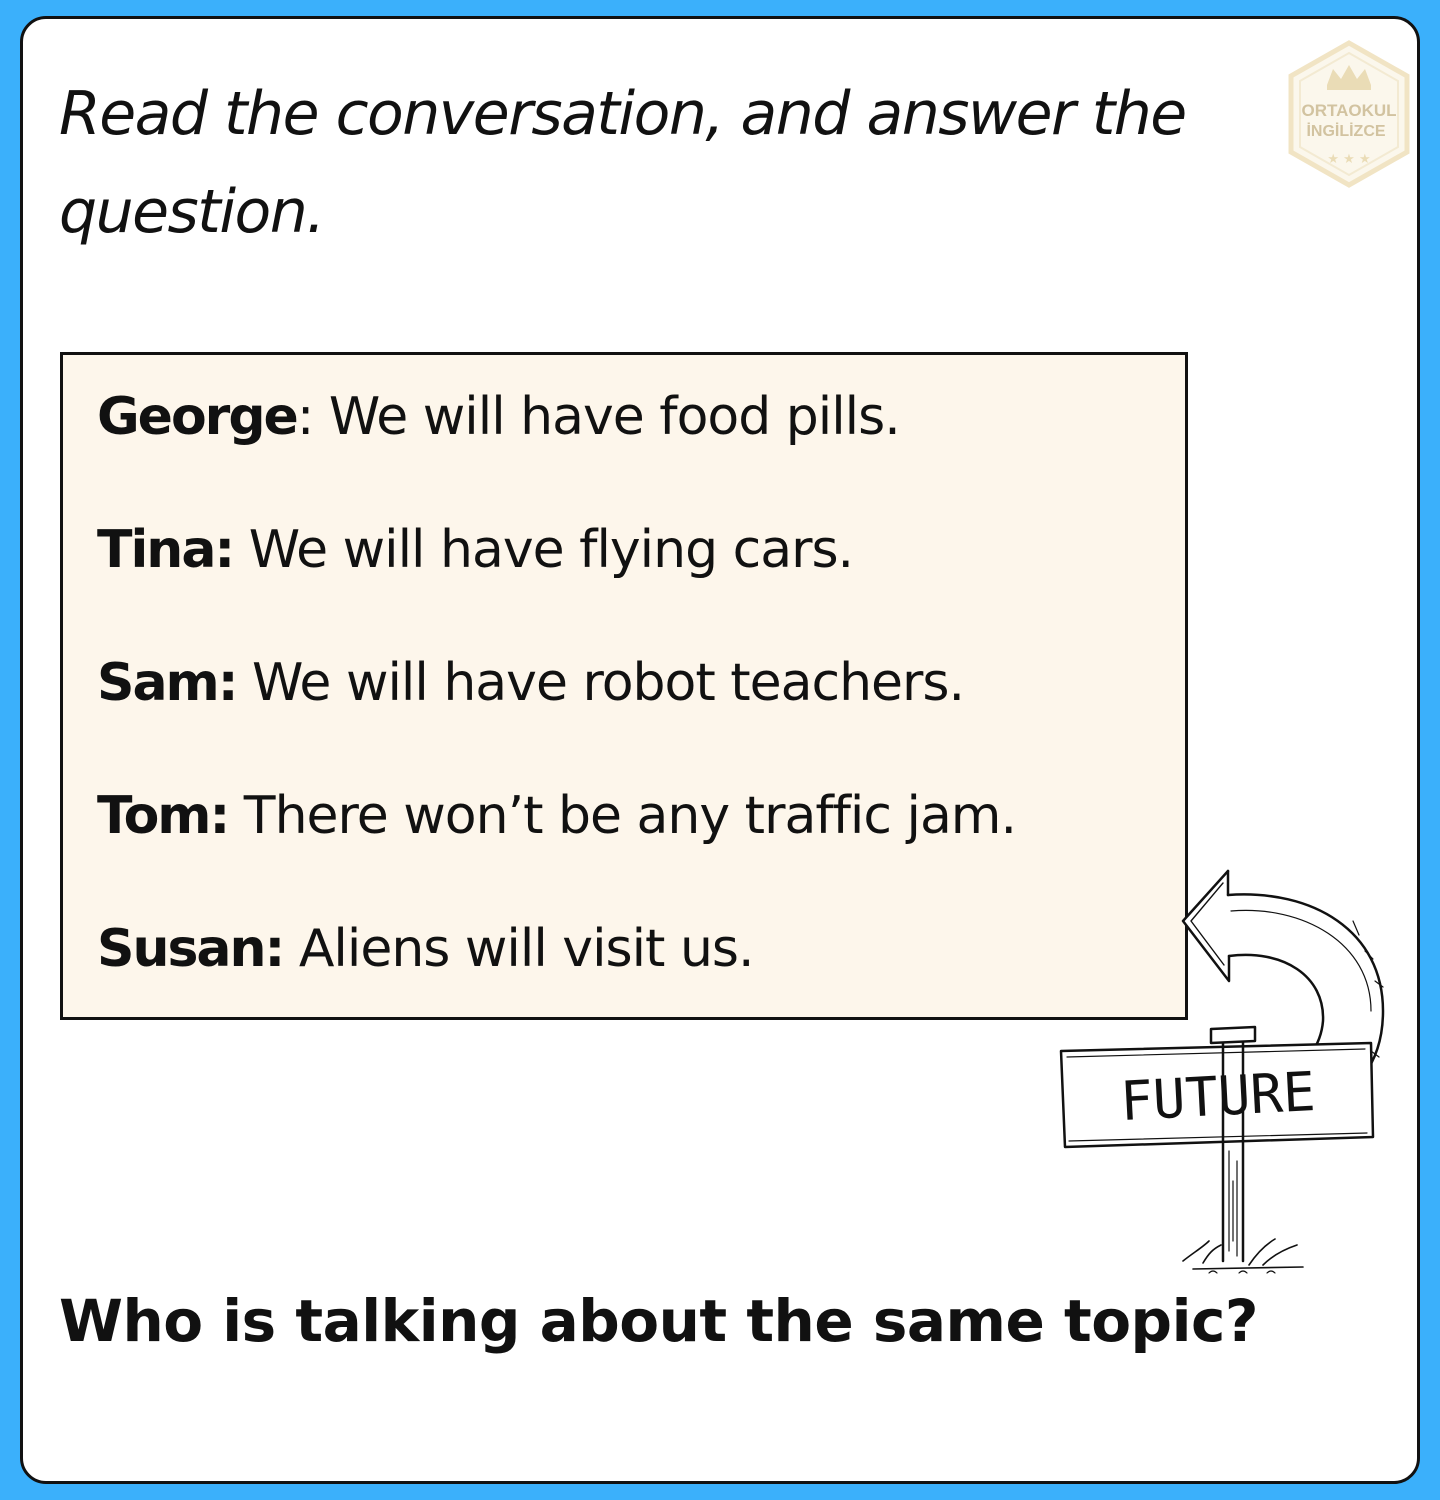 The height and width of the screenshot is (1500, 1440). Describe the element at coordinates (154, 816) in the screenshot. I see `speaker-name: Tom` at that location.